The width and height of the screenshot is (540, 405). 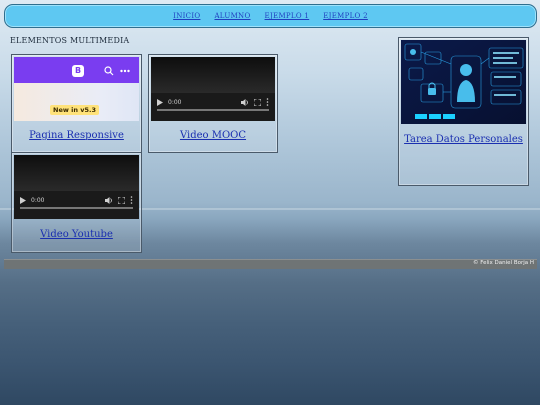 What do you see at coordinates (76, 234) in the screenshot?
I see `link-video-youtube: Video Youtube` at bounding box center [76, 234].